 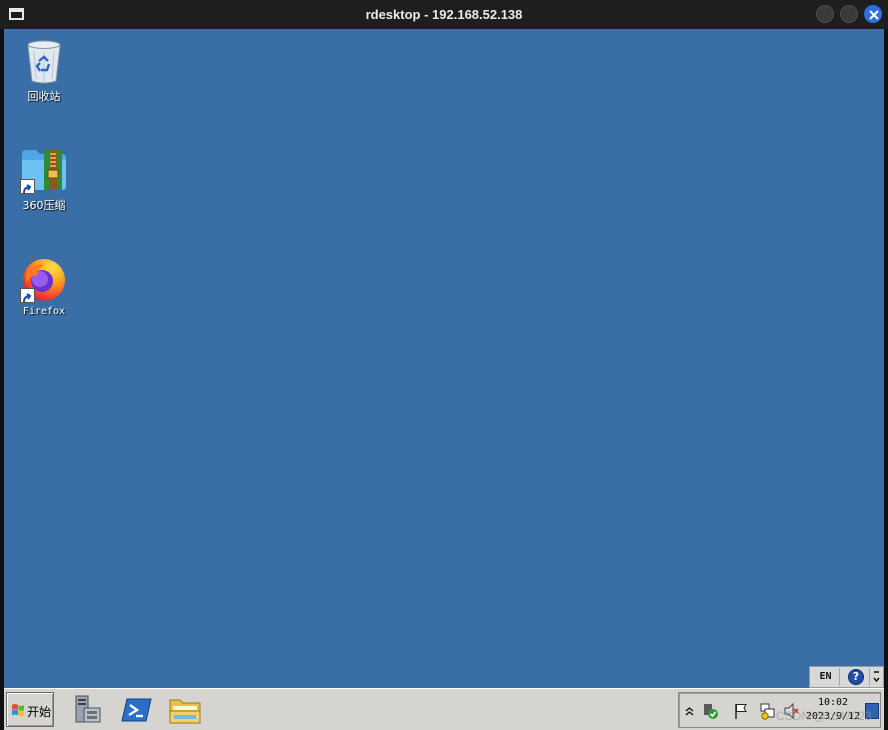 I want to click on desktop-icon-label: 360压缩, so click(x=44, y=205).